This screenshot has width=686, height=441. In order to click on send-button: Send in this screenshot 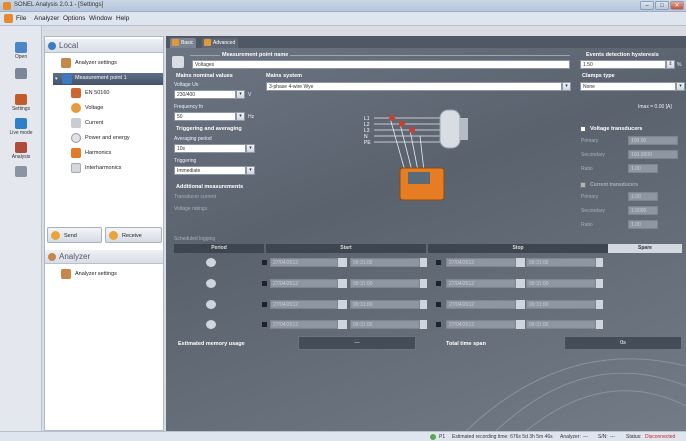, I will do `click(74, 235)`.